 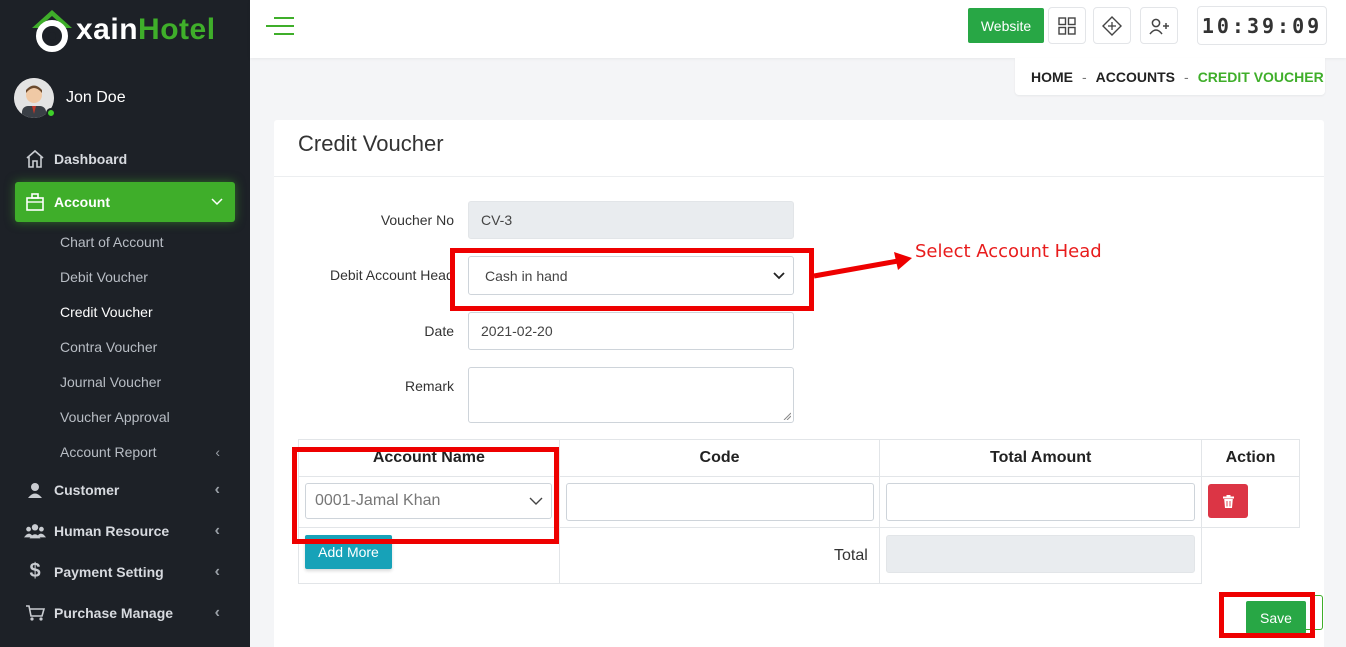 I want to click on voucher-no-label: Voucher No, so click(x=417, y=220).